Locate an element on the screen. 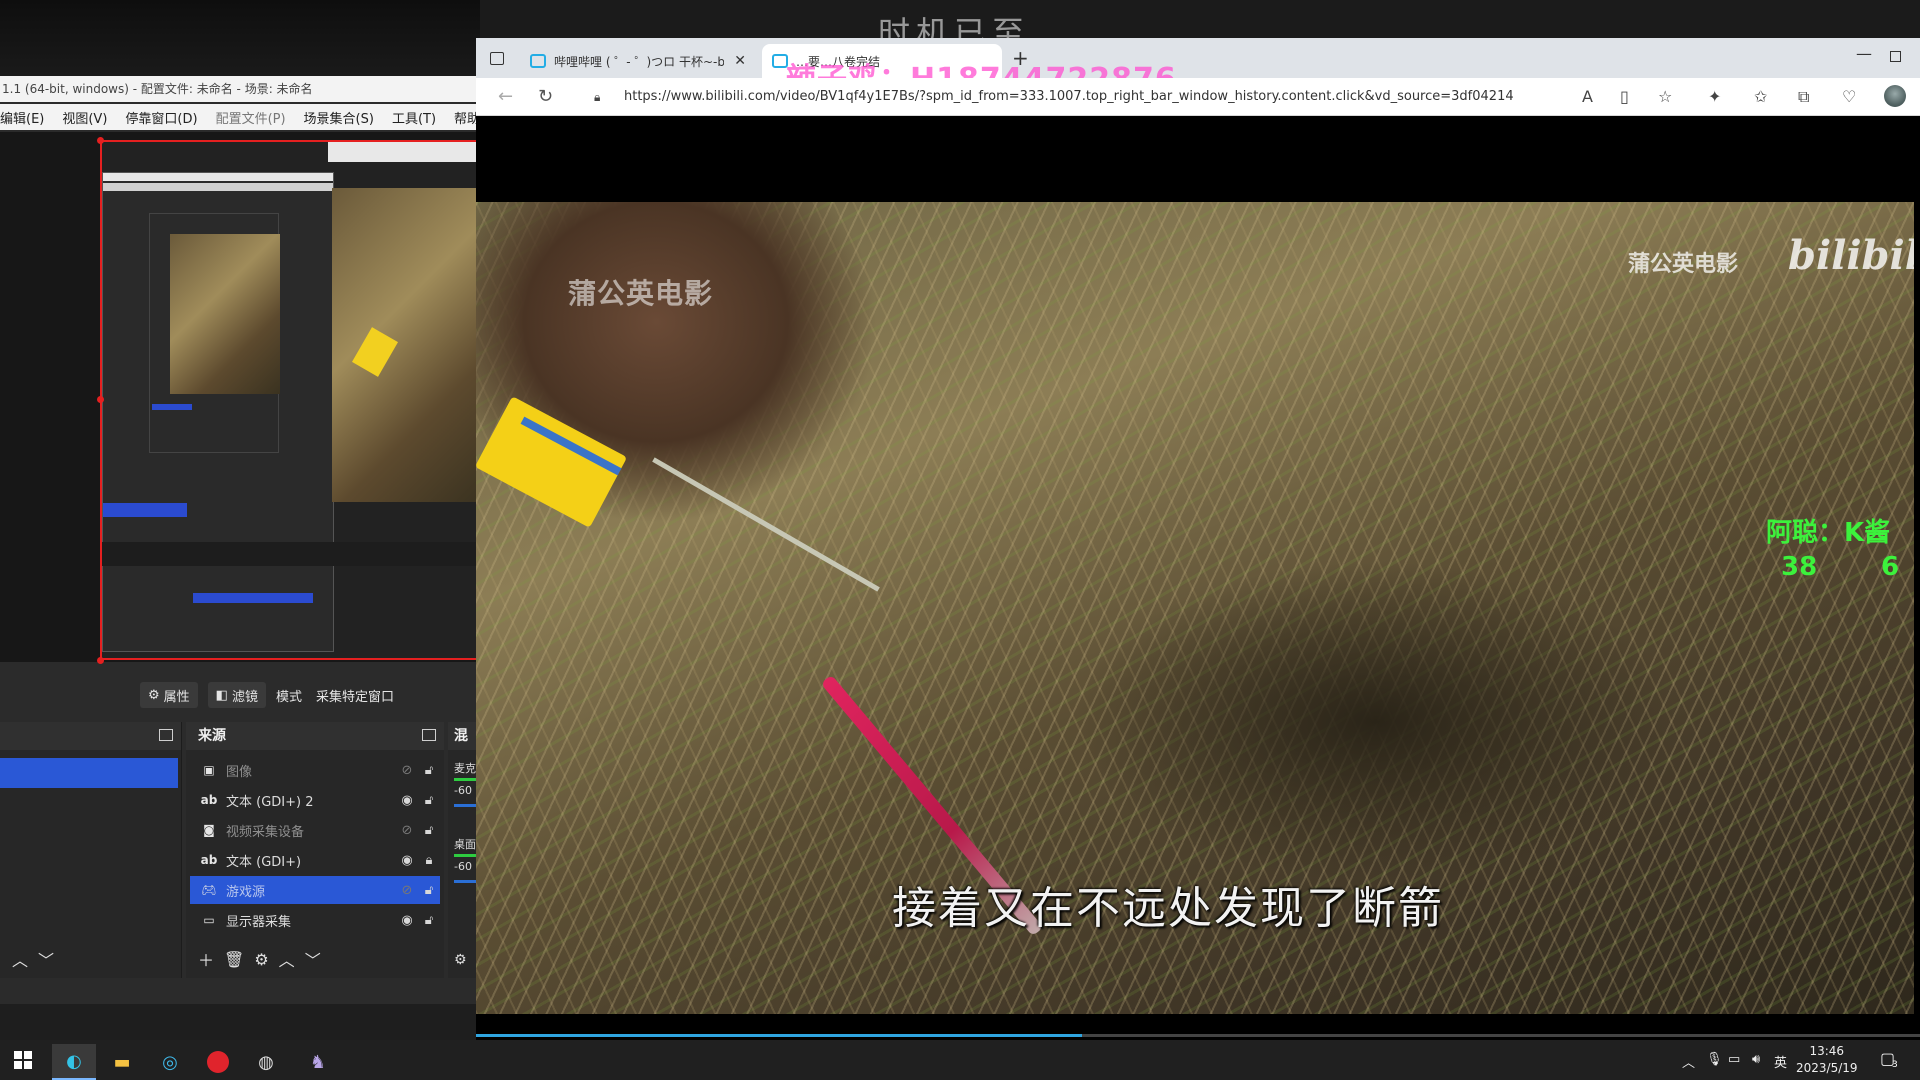 The image size is (1920, 1080). taskbar-clock: 13:46 2023/5/19 is located at coordinates (1827, 1060).